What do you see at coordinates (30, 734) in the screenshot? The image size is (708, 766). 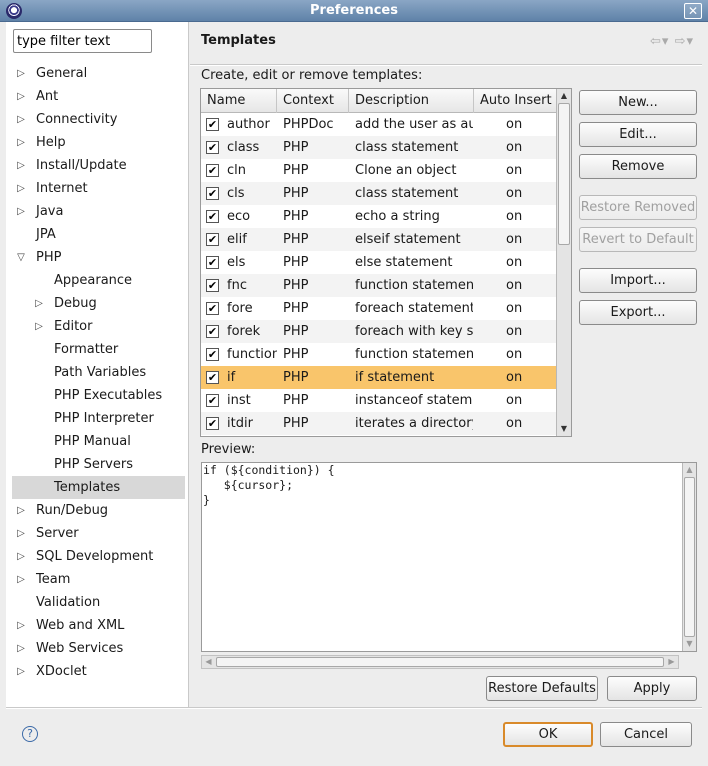 I see `help-icon: ?` at bounding box center [30, 734].